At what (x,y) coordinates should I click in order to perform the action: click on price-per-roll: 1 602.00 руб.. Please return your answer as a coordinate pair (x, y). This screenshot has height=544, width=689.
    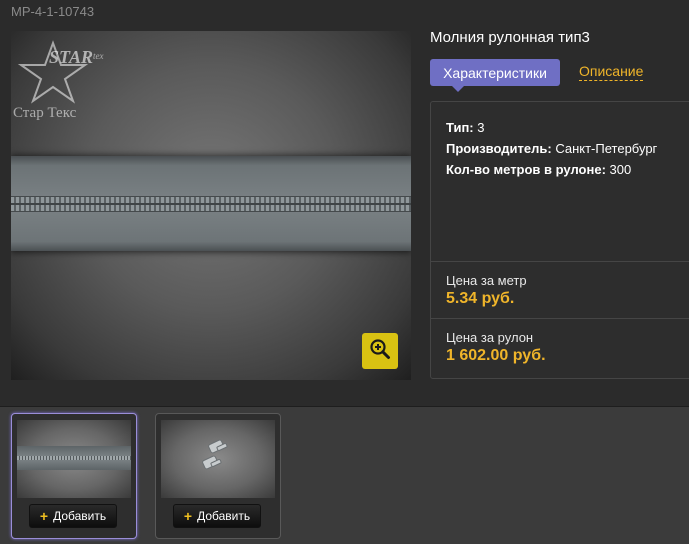
    Looking at the image, I should click on (496, 355).